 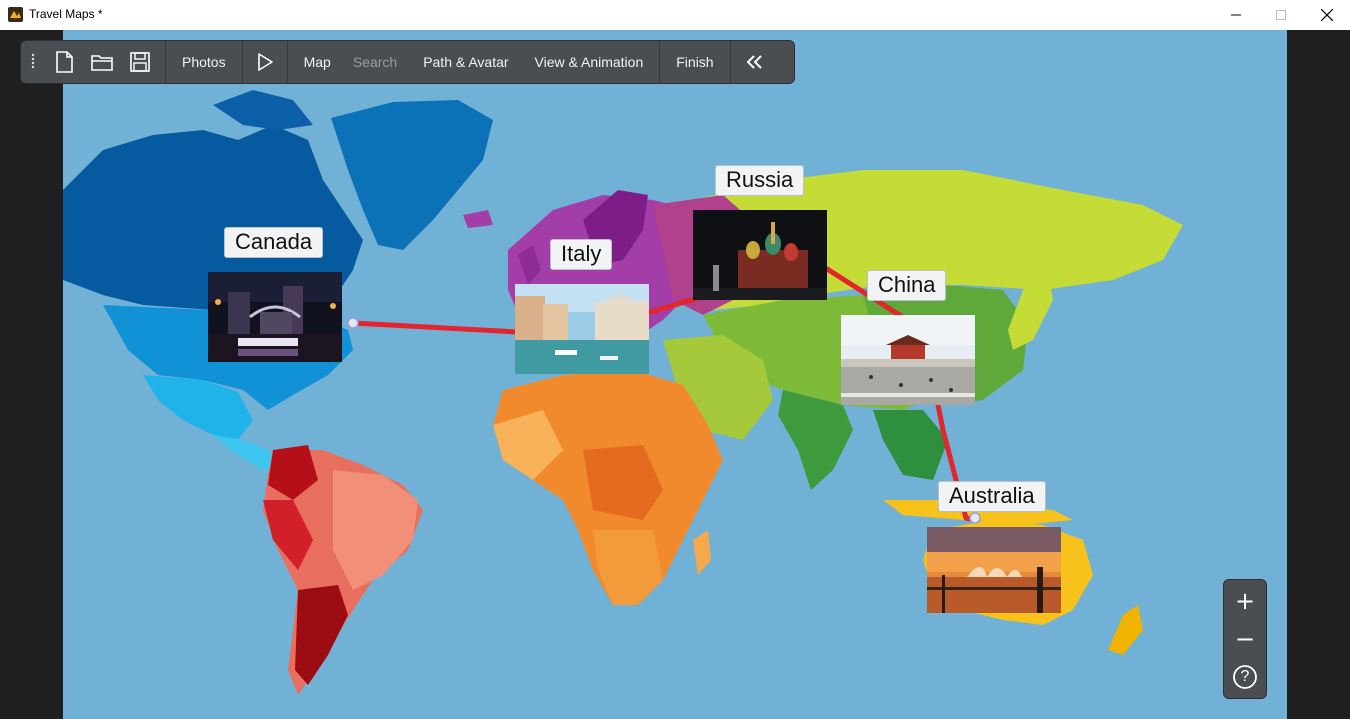 What do you see at coordinates (353, 323) in the screenshot?
I see `path-node-canada` at bounding box center [353, 323].